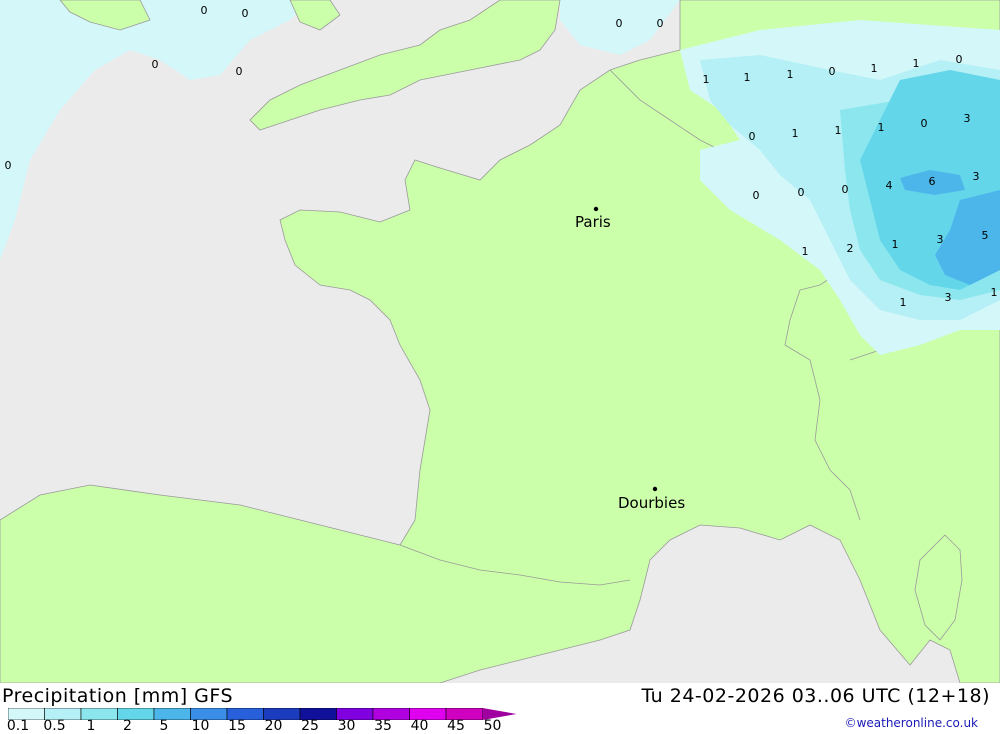 The width and height of the screenshot is (1000, 734). Describe the element at coordinates (651, 503) in the screenshot. I see `city-label-dourbies: Dourbies` at that location.